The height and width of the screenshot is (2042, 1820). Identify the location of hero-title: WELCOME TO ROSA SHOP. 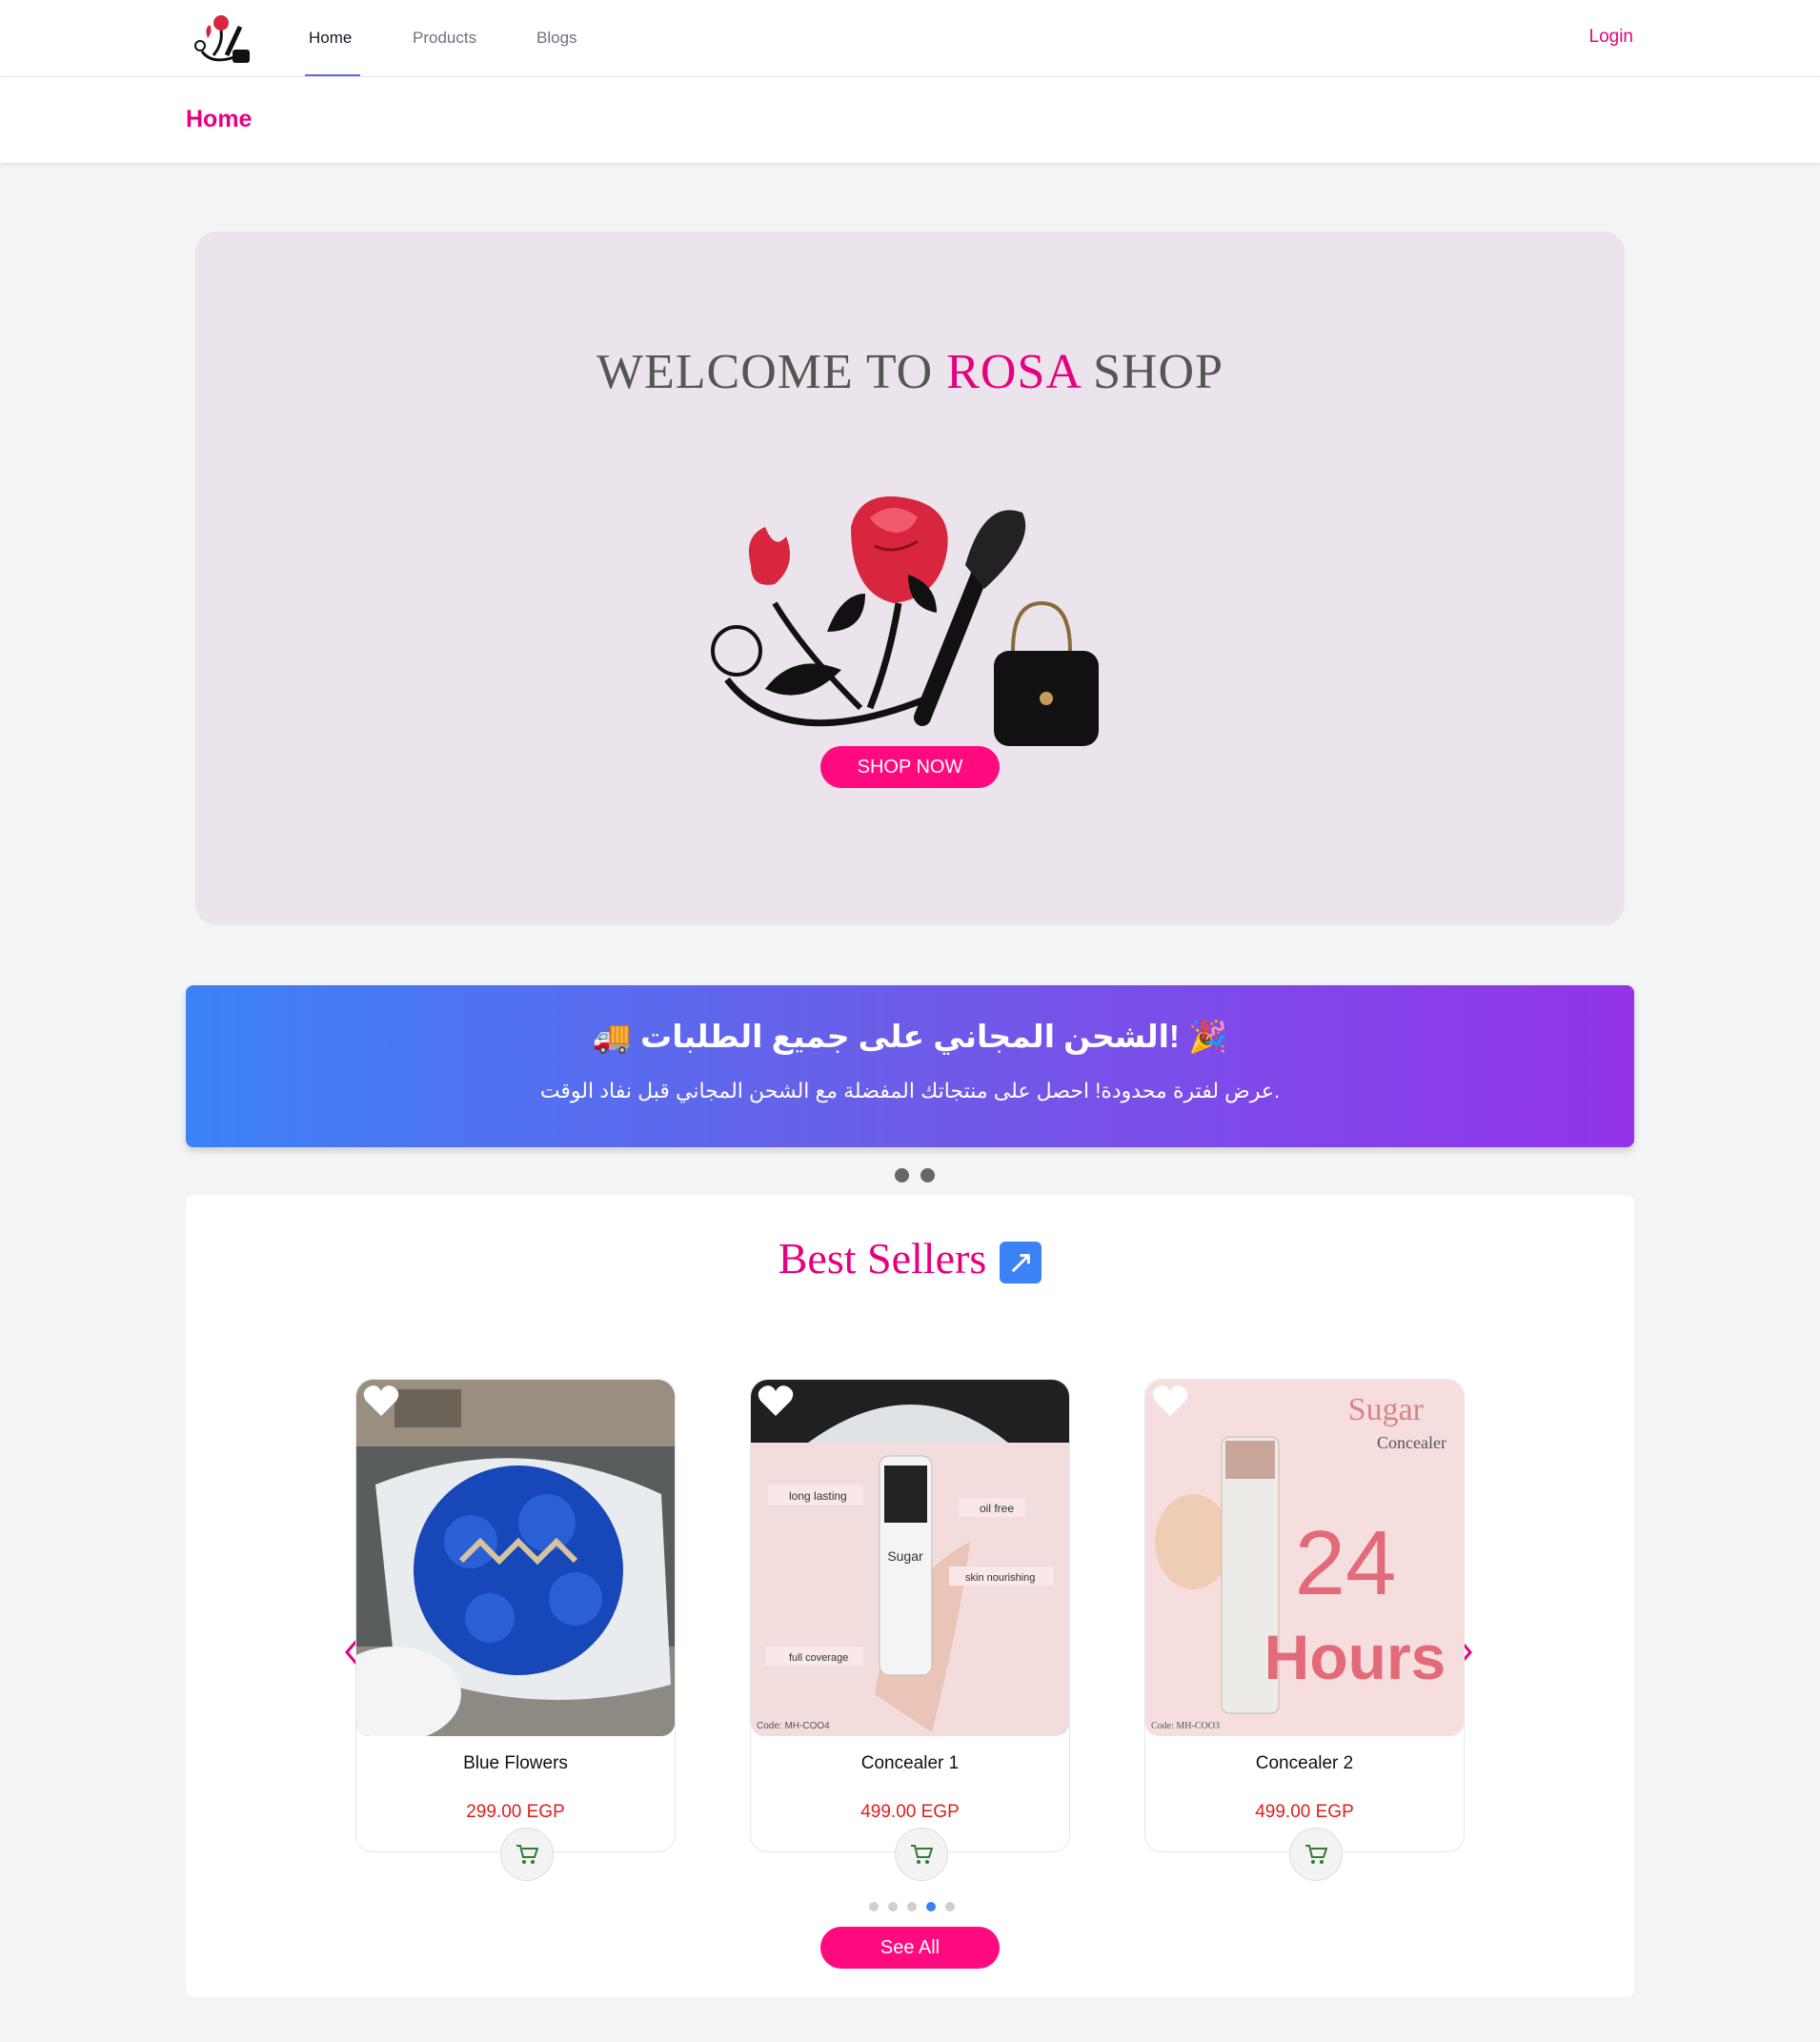
(910, 372).